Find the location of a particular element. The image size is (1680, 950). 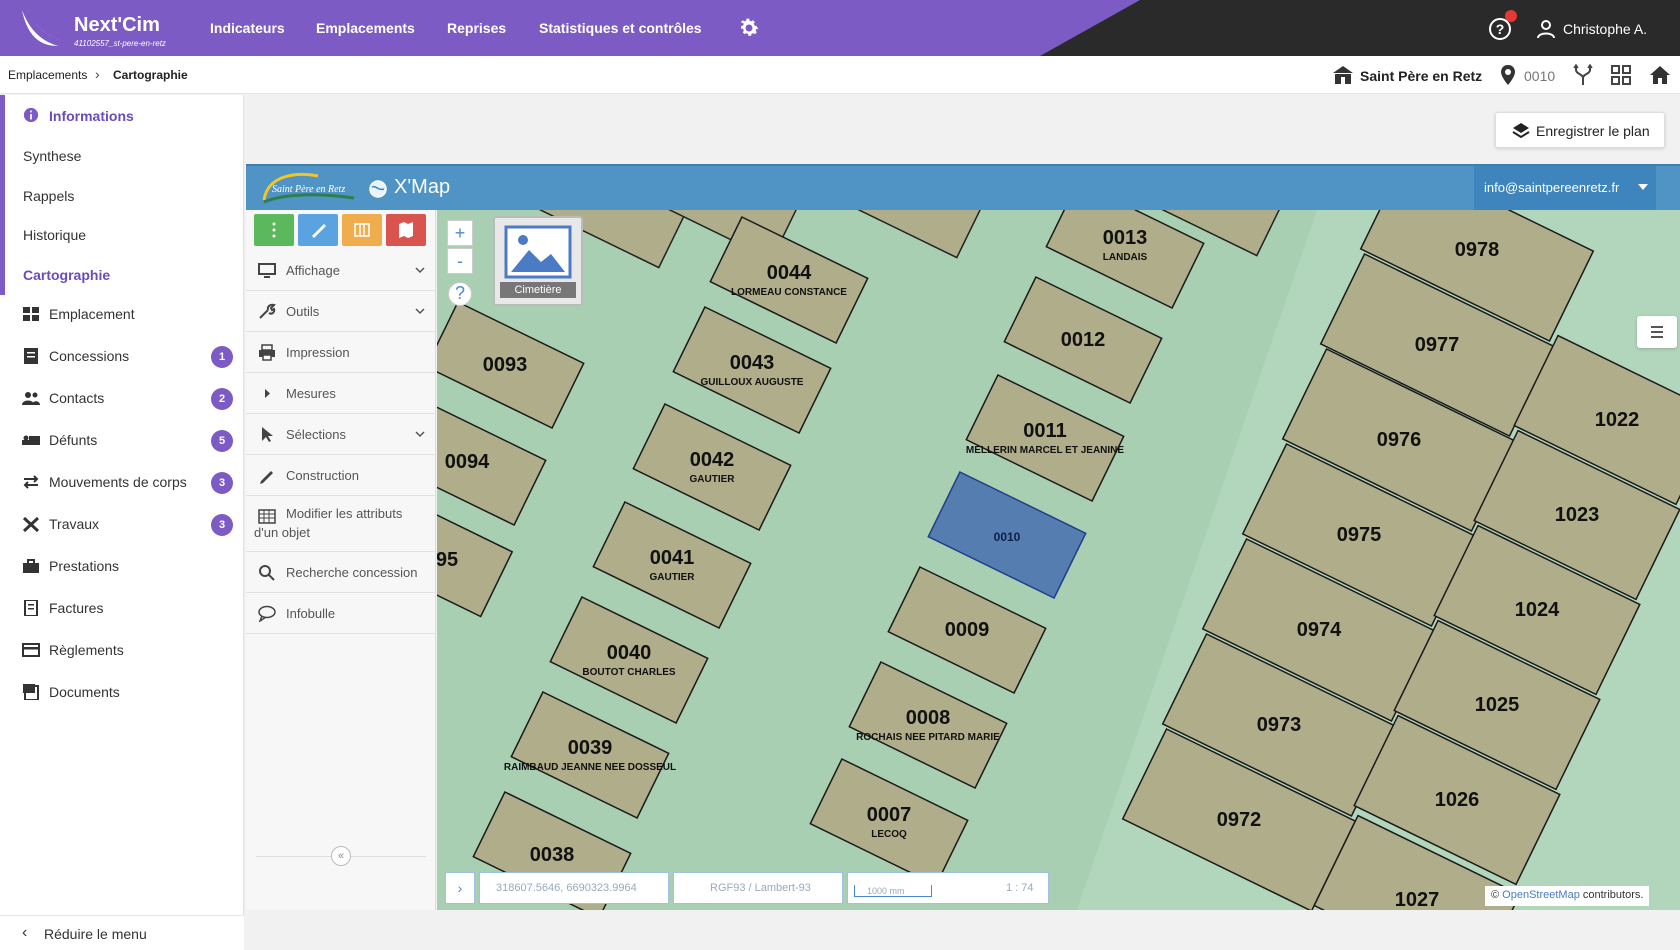

layers-icon is located at coordinates (1521, 131).